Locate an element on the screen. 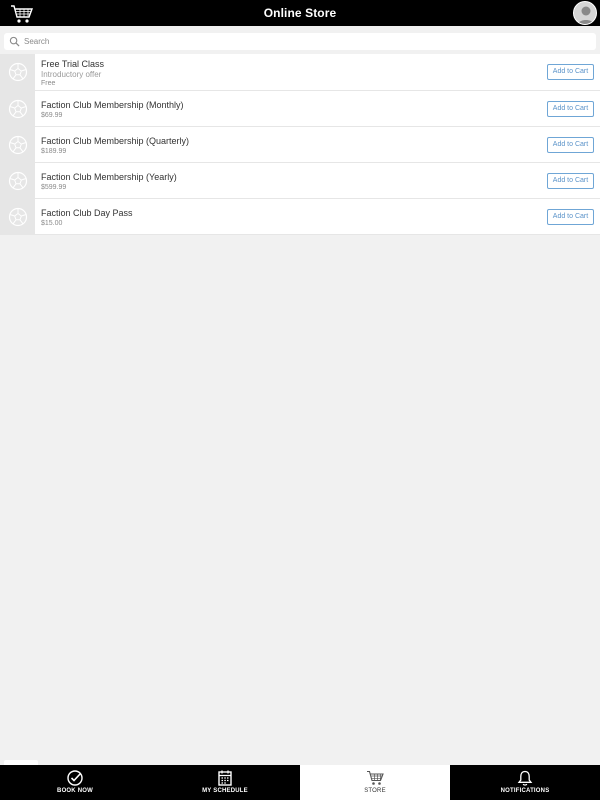  bottom-tab-bar: BOOK NOW MY SCHEDULE STORE NOTIFICATIONS is located at coordinates (300, 782).